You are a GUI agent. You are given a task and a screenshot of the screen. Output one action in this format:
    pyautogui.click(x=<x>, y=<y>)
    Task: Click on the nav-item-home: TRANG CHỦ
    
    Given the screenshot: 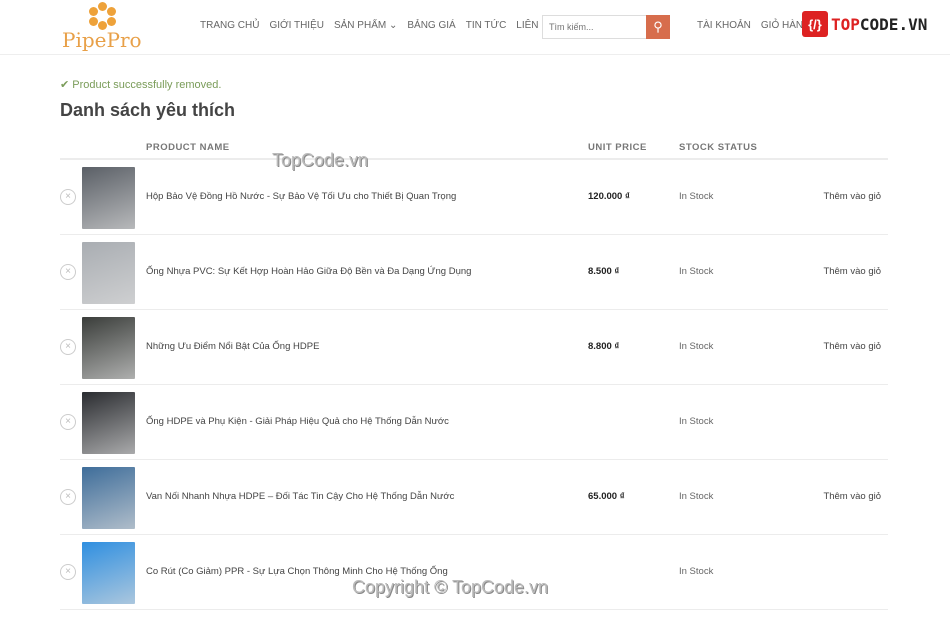 What is the action you would take?
    pyautogui.click(x=229, y=25)
    